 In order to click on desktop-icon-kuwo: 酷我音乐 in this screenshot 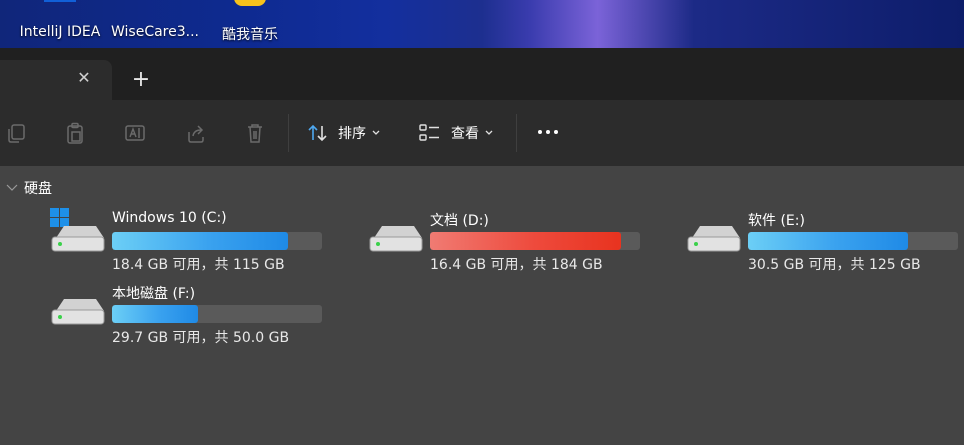, I will do `click(250, 24)`.